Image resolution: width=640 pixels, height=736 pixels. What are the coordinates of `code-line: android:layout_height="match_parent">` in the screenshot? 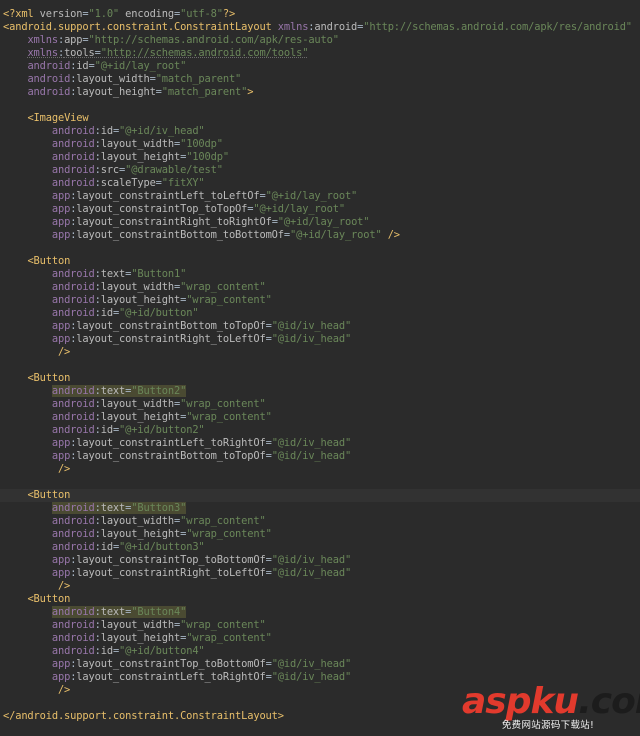 It's located at (320, 92).